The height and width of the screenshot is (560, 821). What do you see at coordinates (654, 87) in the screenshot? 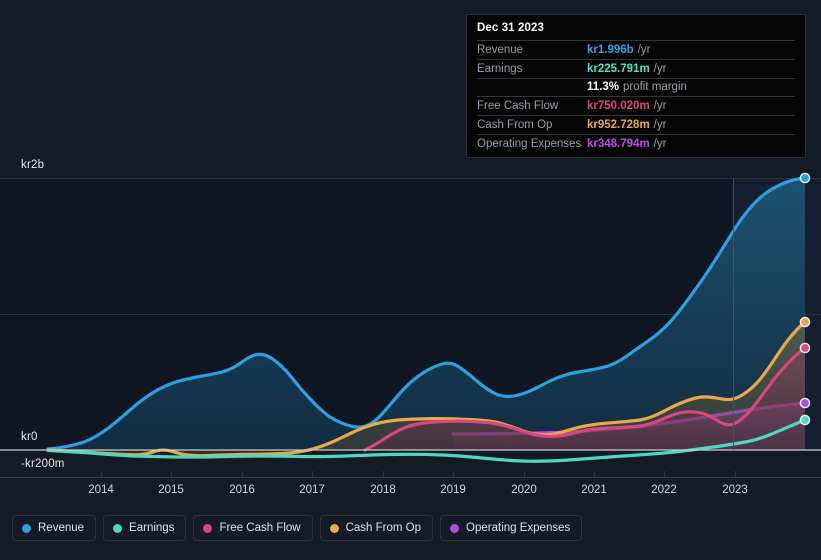
I see `tooltip-row-unit: profit margin` at bounding box center [654, 87].